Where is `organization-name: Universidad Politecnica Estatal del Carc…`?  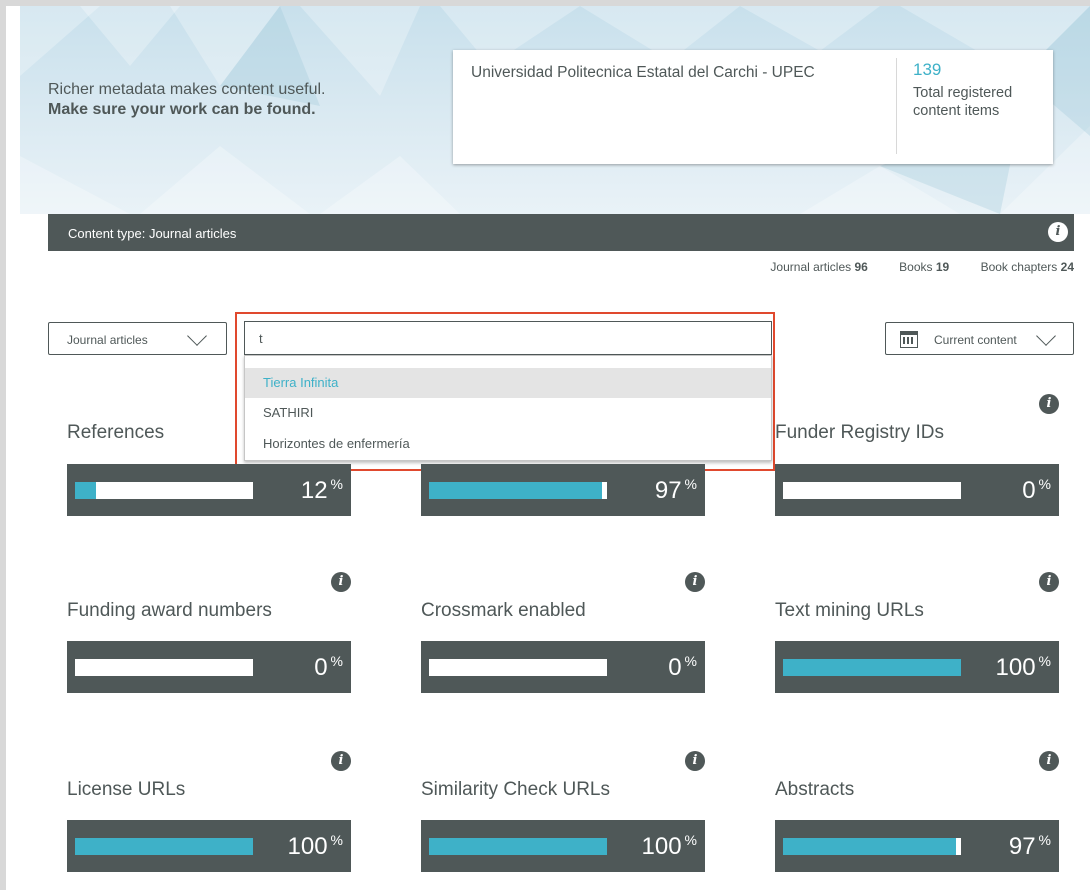 organization-name: Universidad Politecnica Estatal del Carc… is located at coordinates (643, 72).